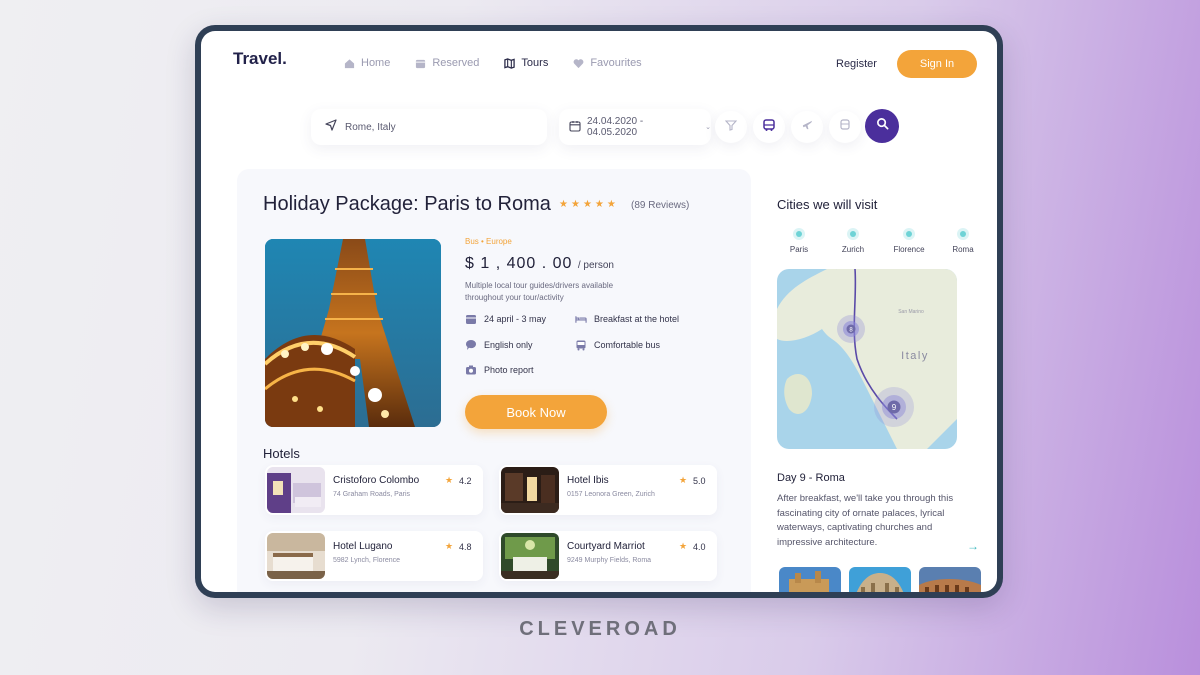  Describe the element at coordinates (894, 407) in the screenshot. I see `map-marker-b: 9` at that location.